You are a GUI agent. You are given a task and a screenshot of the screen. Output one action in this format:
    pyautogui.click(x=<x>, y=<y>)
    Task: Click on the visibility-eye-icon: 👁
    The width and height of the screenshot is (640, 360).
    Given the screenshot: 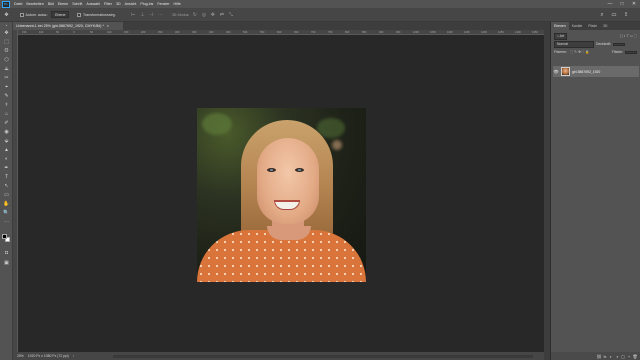 What is the action you would take?
    pyautogui.click(x=556, y=71)
    